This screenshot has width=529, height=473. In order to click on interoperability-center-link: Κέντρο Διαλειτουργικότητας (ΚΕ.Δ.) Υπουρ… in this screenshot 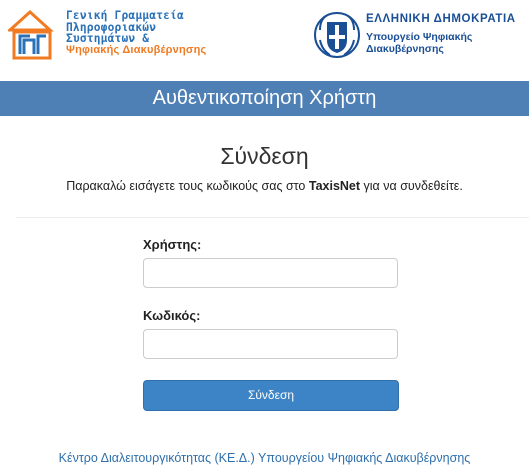, I will do `click(264, 458)`.